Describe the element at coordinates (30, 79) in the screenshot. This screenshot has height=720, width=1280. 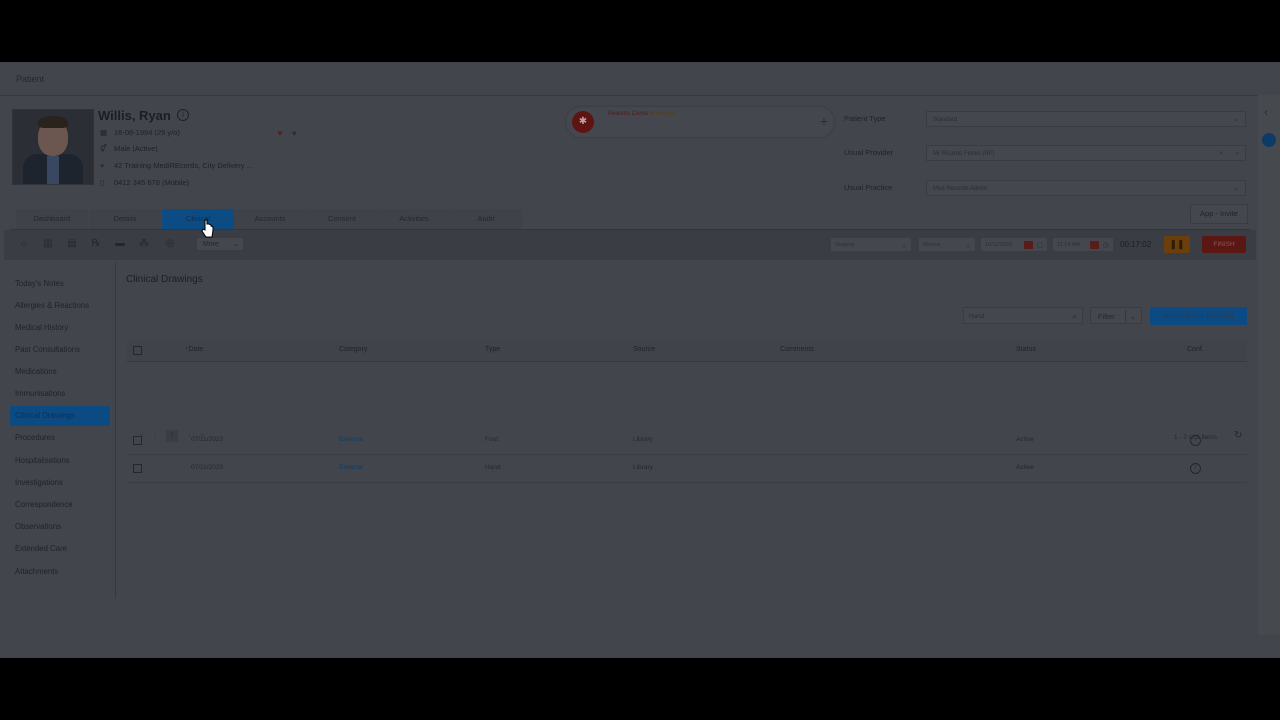
I see `page-title: Patient` at that location.